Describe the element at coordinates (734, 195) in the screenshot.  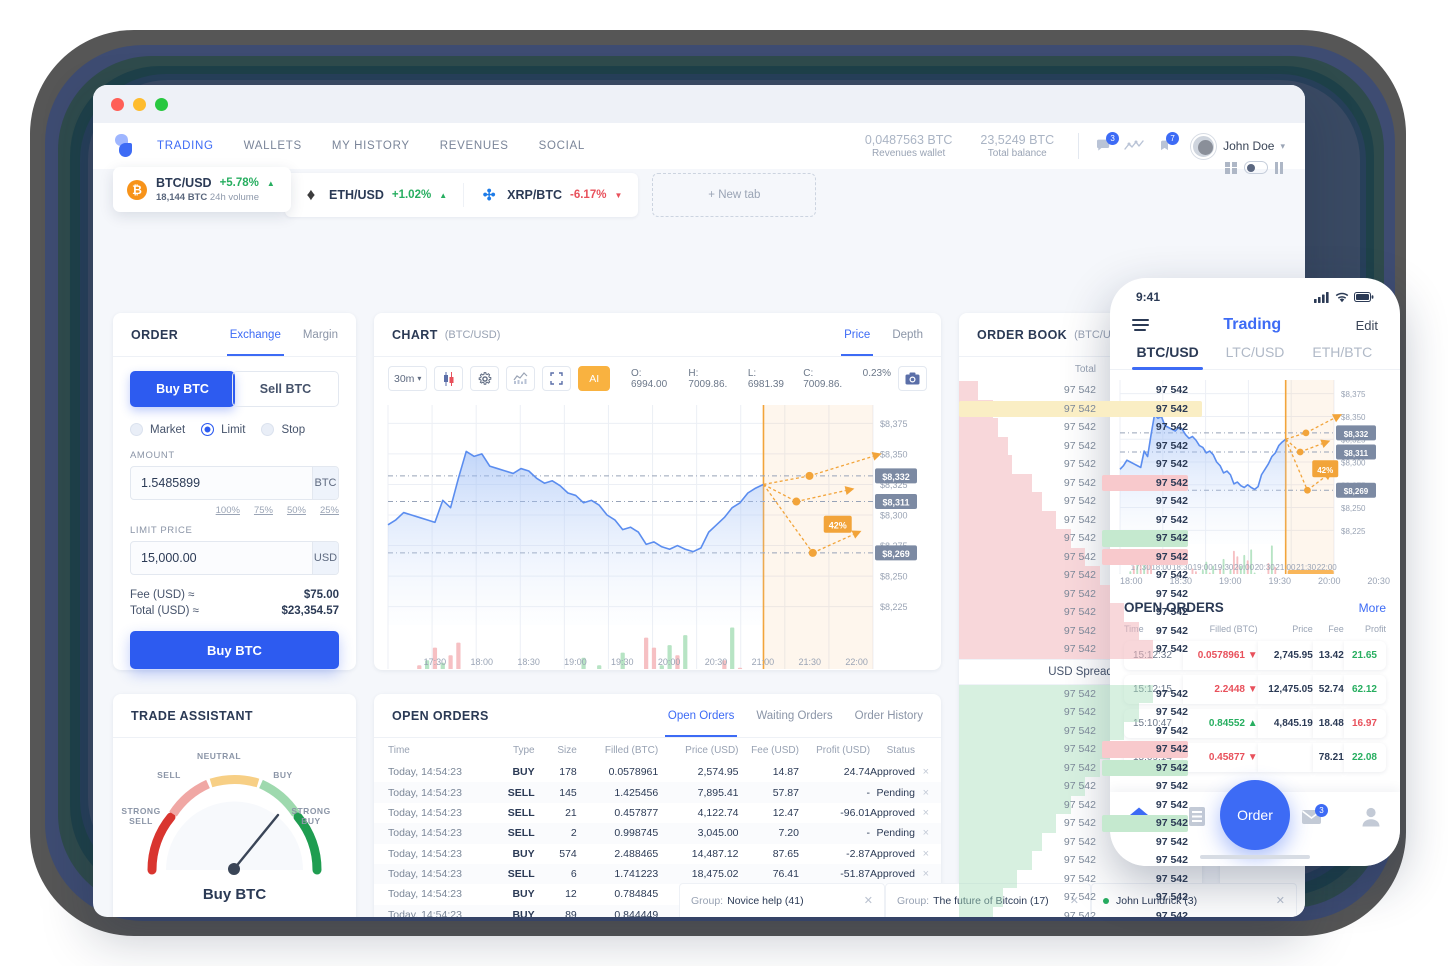
I see `new-tab-button: + New tab` at that location.